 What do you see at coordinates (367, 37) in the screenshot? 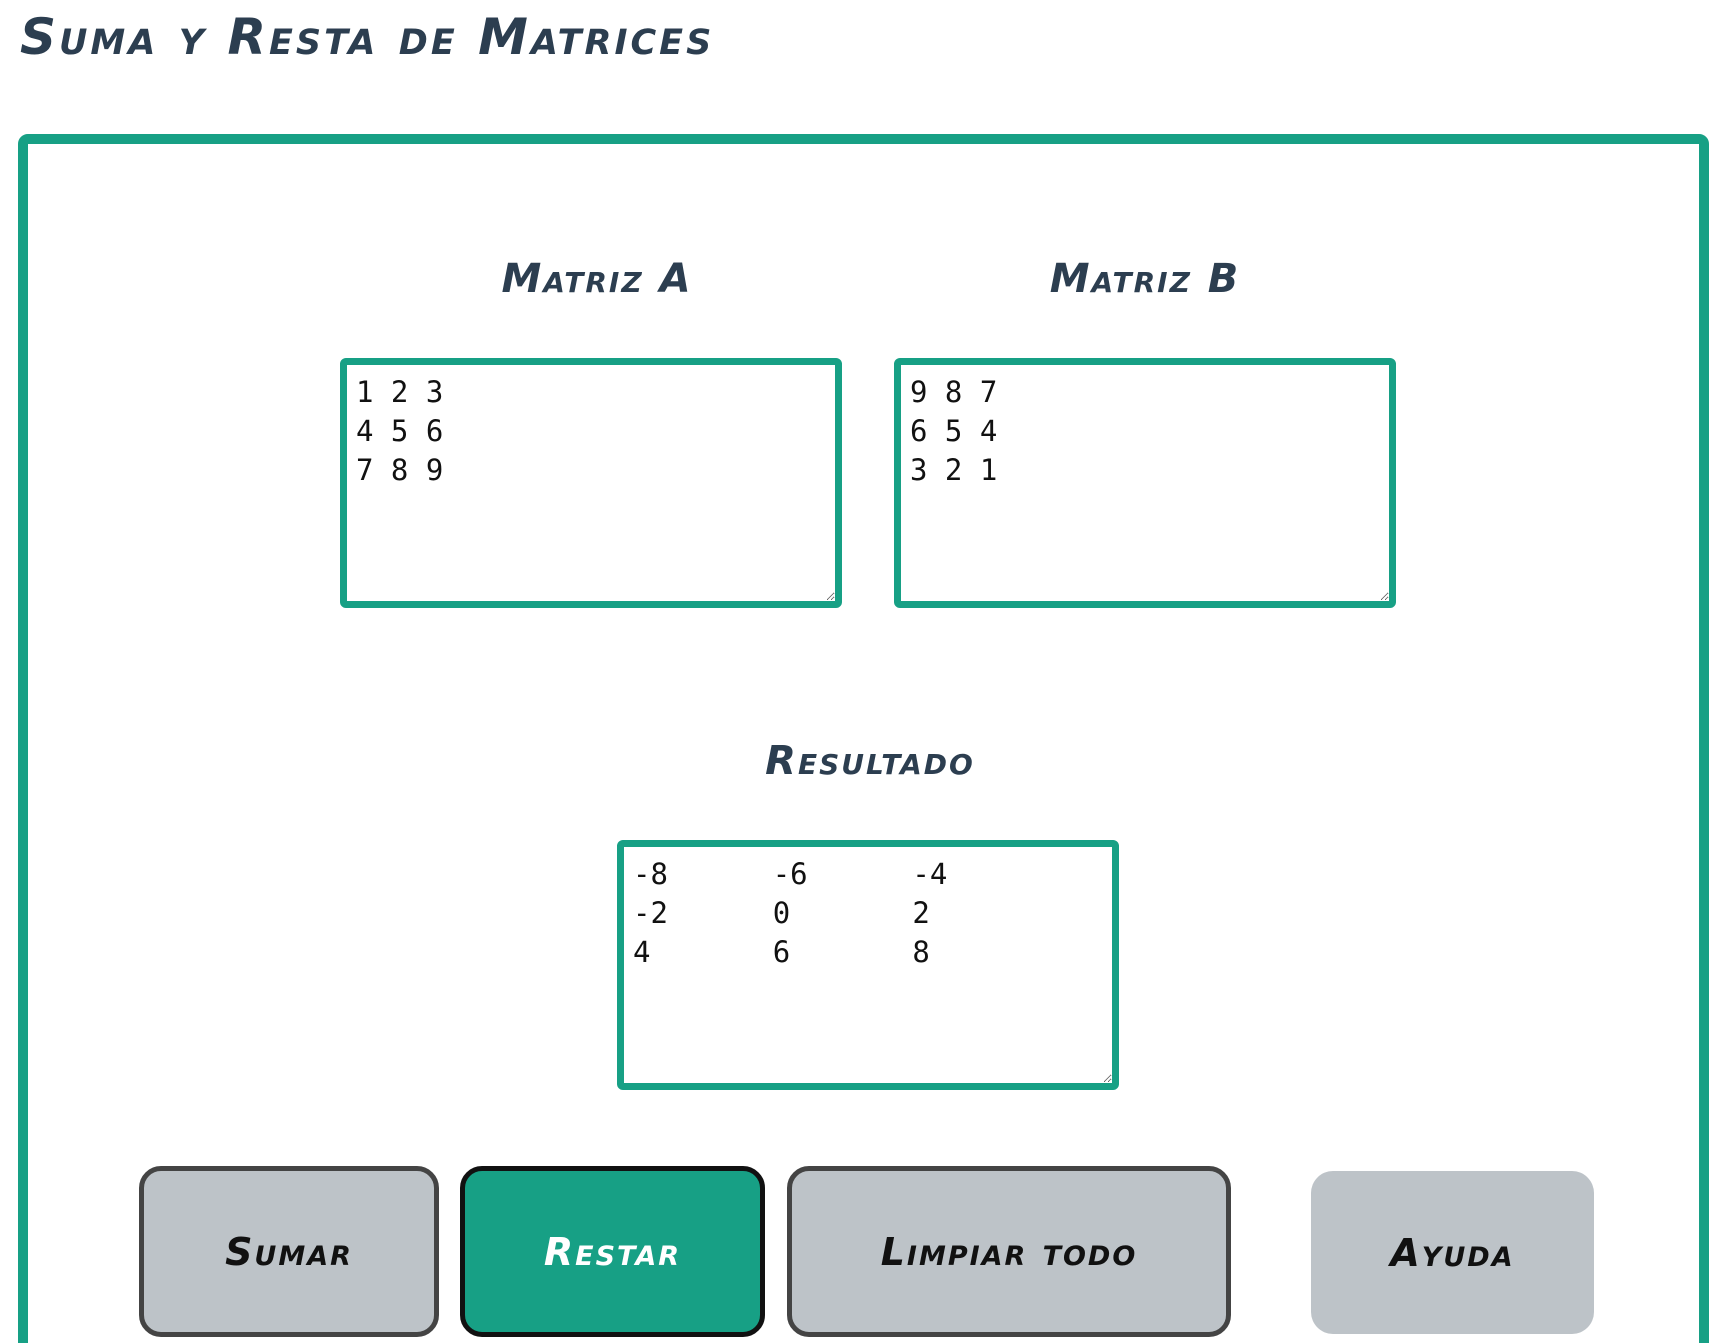
I see `page-title: Suma y Resta de Matrices` at bounding box center [367, 37].